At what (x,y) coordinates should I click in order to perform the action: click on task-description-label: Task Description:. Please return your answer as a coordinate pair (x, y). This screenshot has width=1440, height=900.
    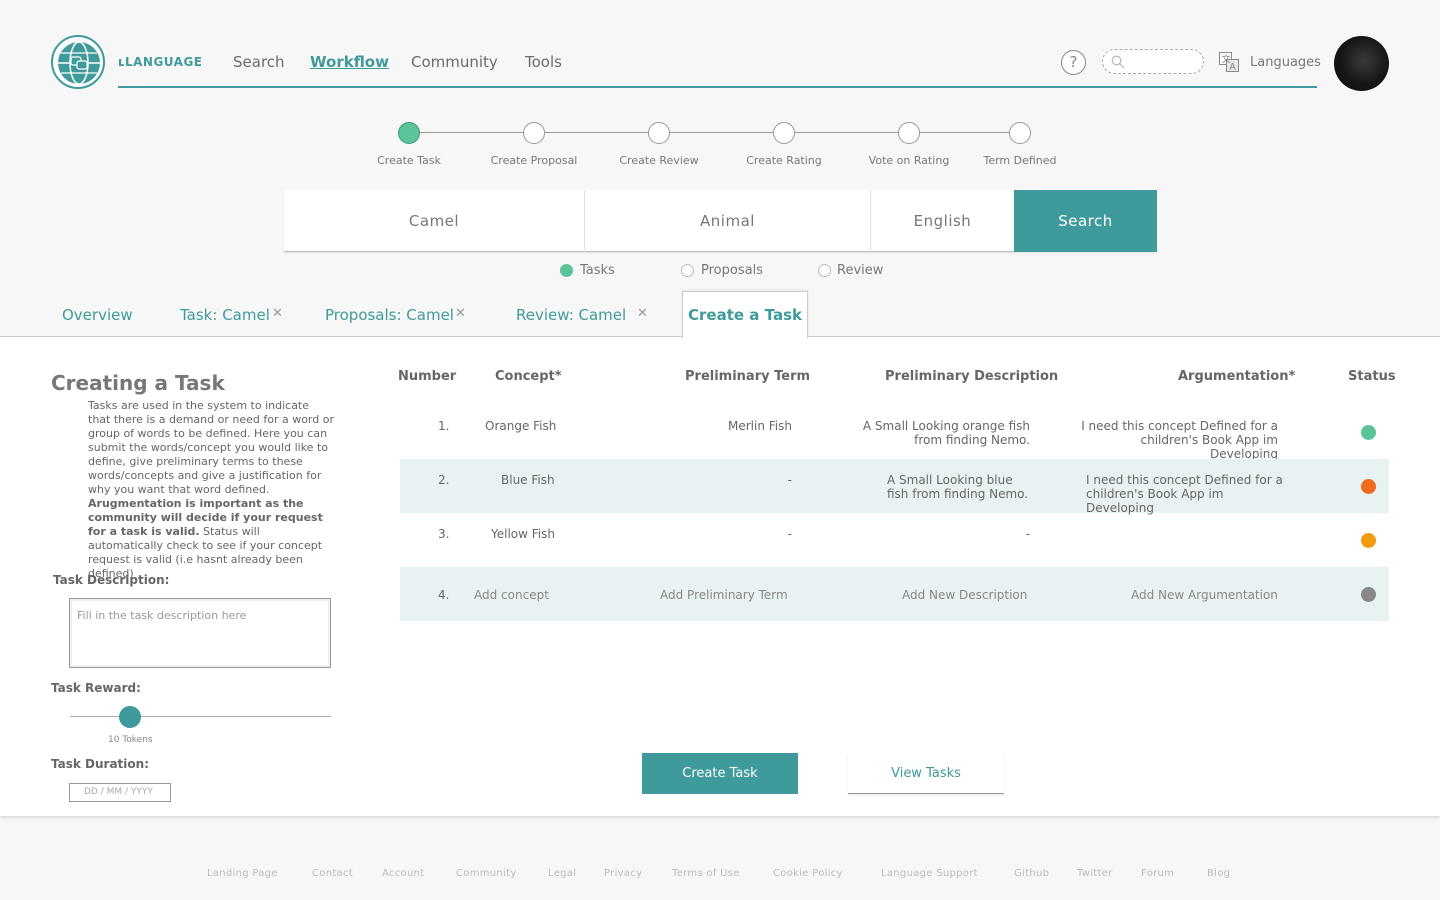
    Looking at the image, I should click on (111, 580).